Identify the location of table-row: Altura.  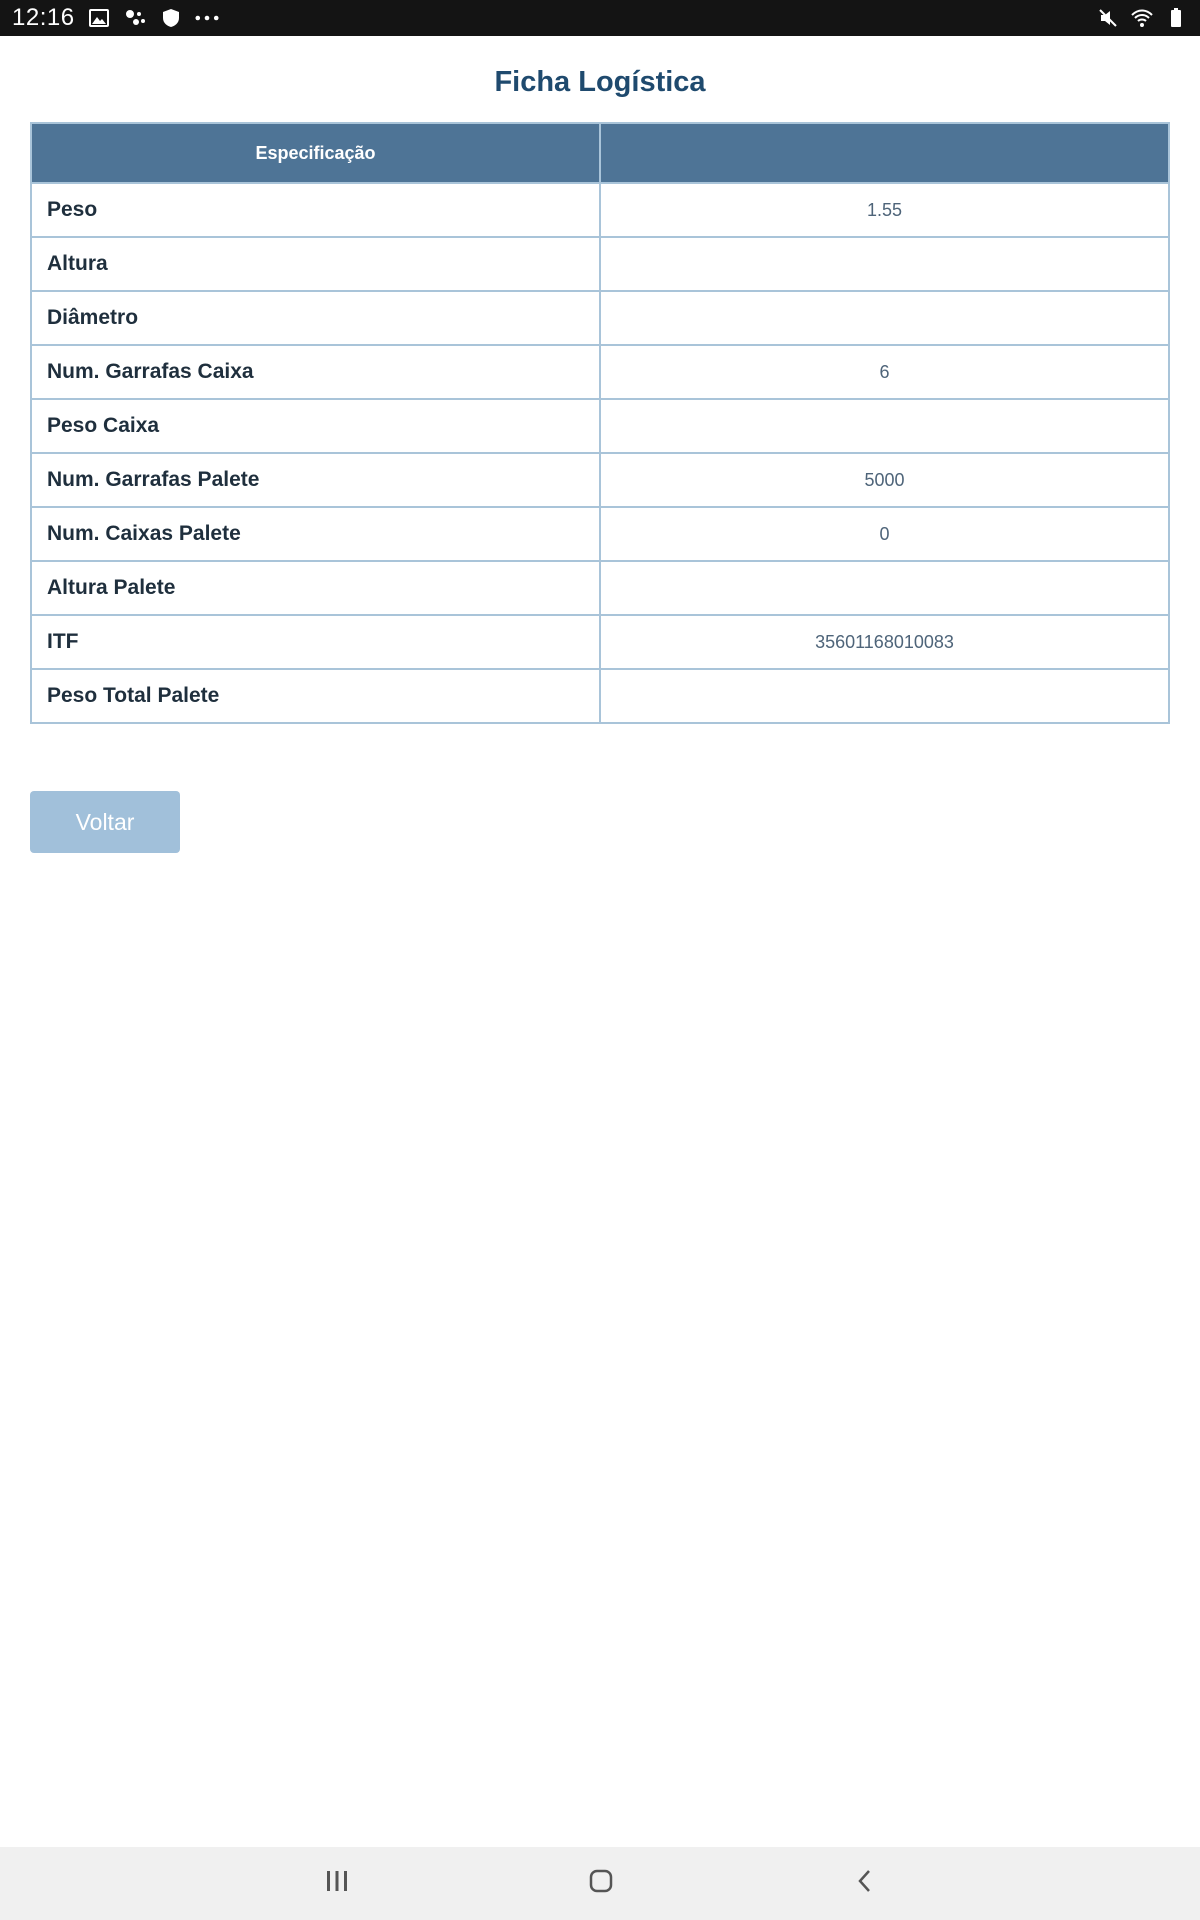
(600, 264).